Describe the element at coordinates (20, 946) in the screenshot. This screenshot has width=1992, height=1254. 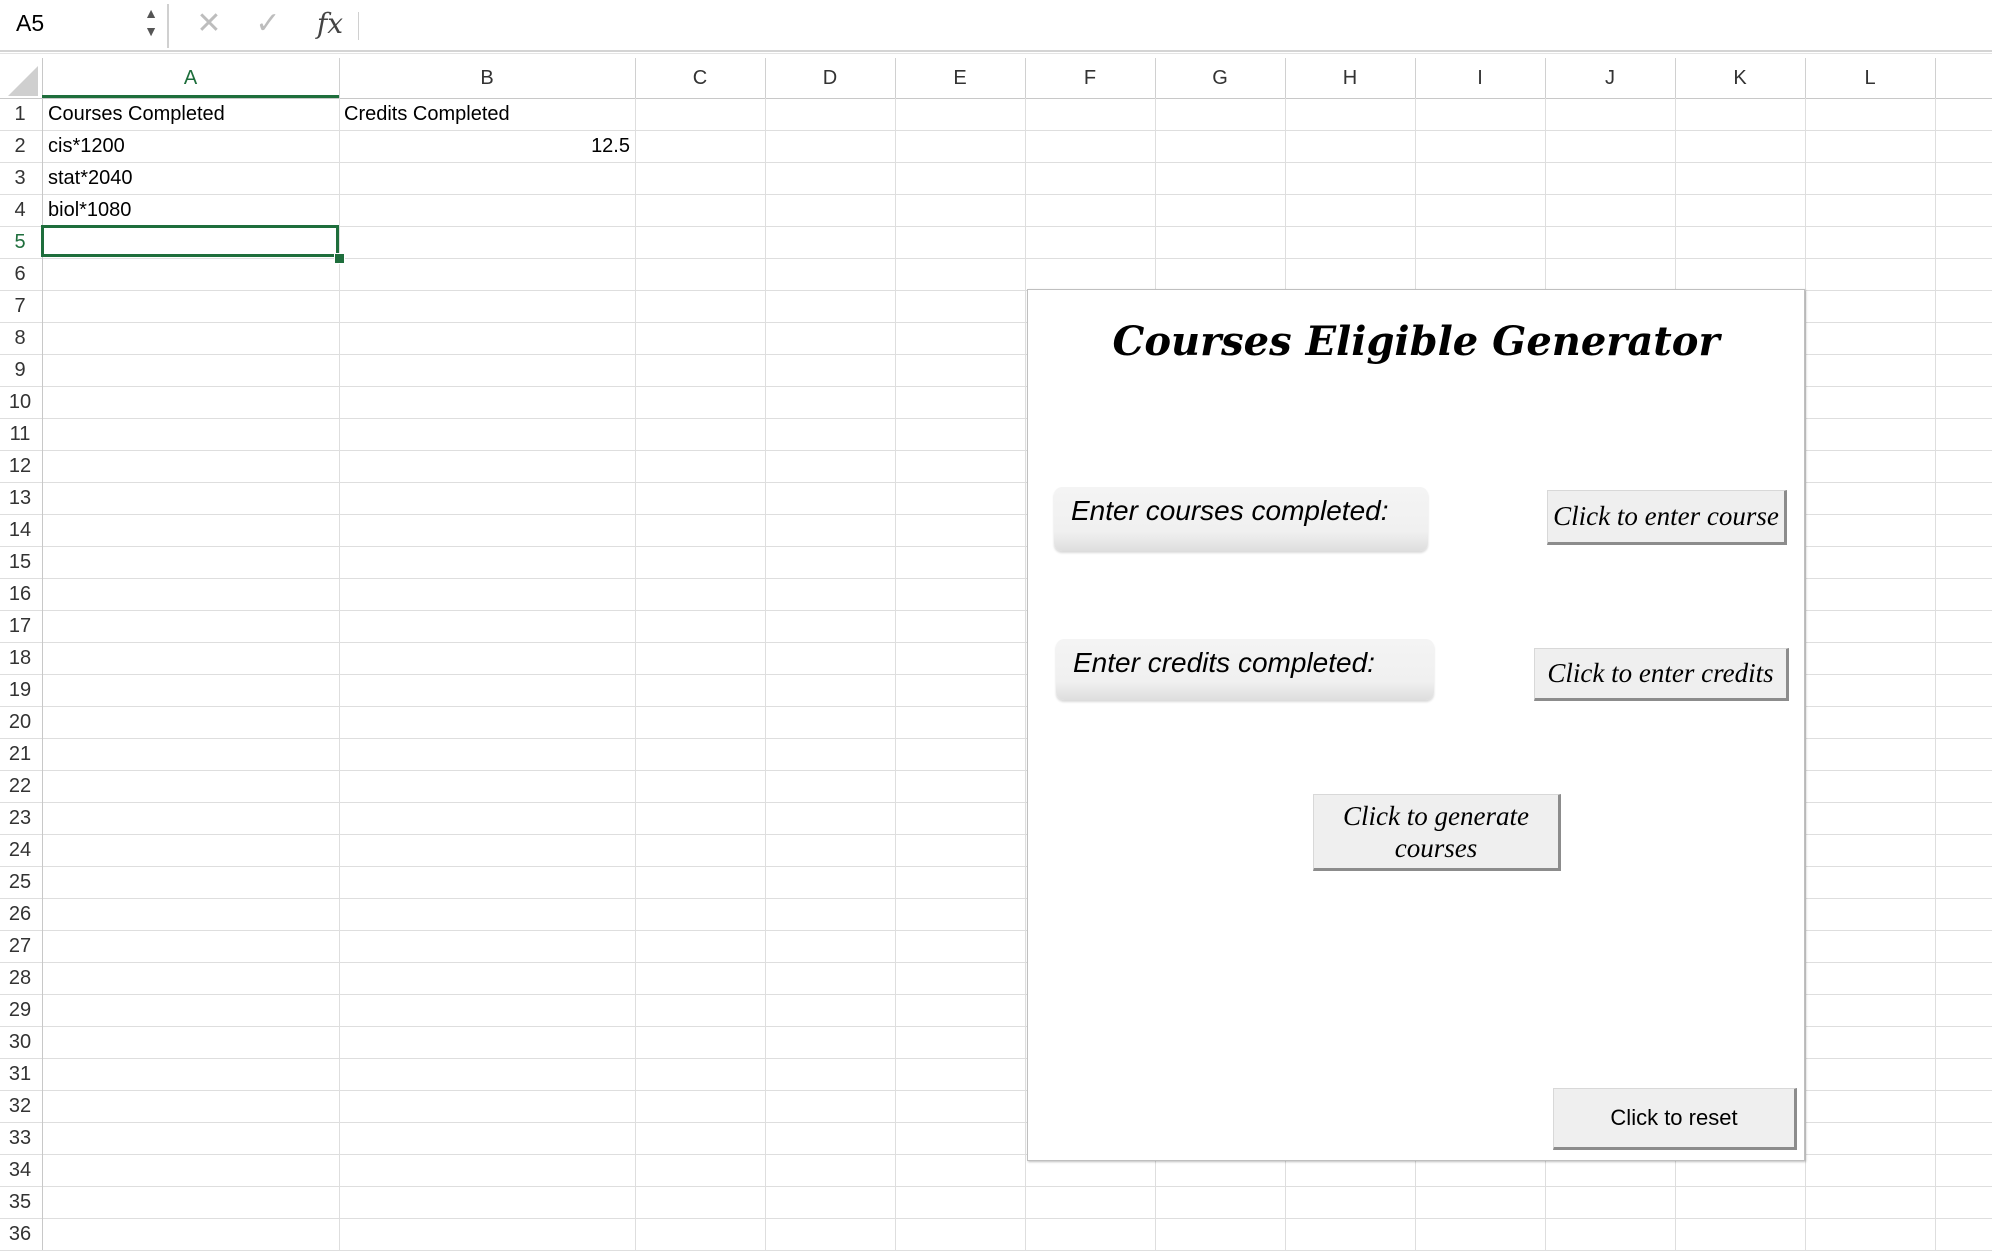
I see `row-header-27: 27` at that location.